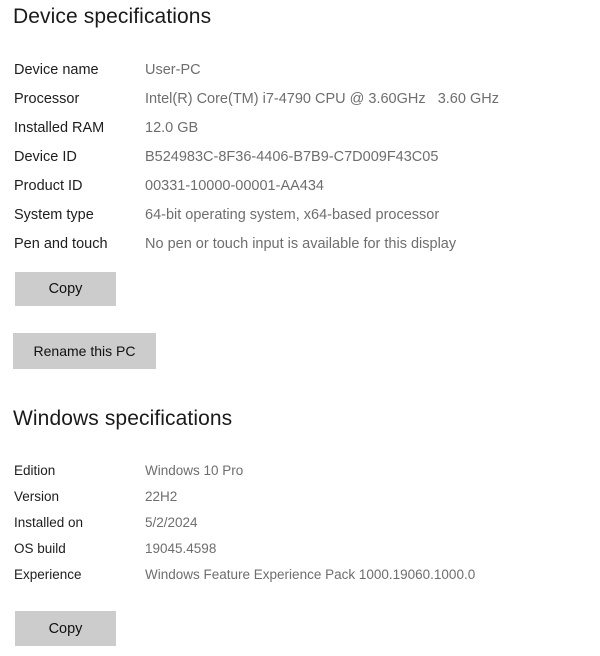 This screenshot has width=600, height=656. Describe the element at coordinates (173, 70) in the screenshot. I see `spec-value-device-name: User-PC` at that location.